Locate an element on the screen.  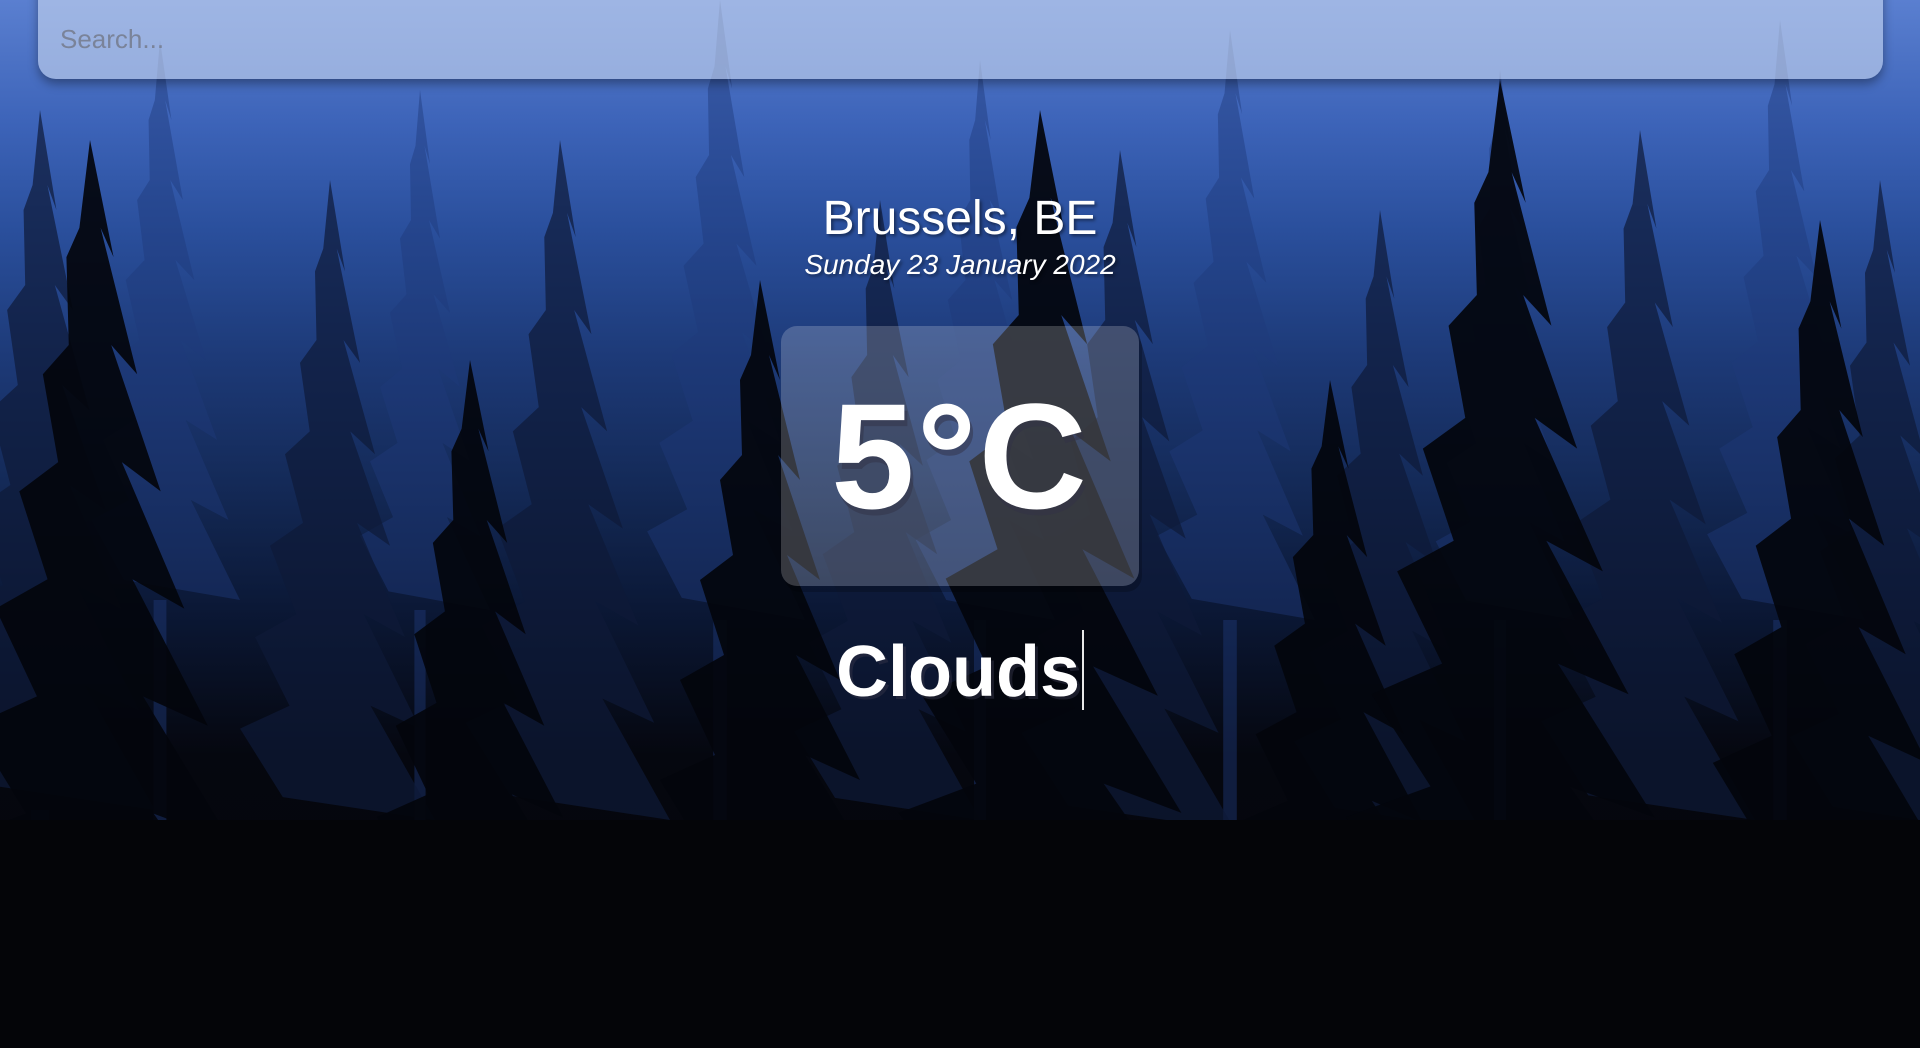
text-caret is located at coordinates (1082, 670).